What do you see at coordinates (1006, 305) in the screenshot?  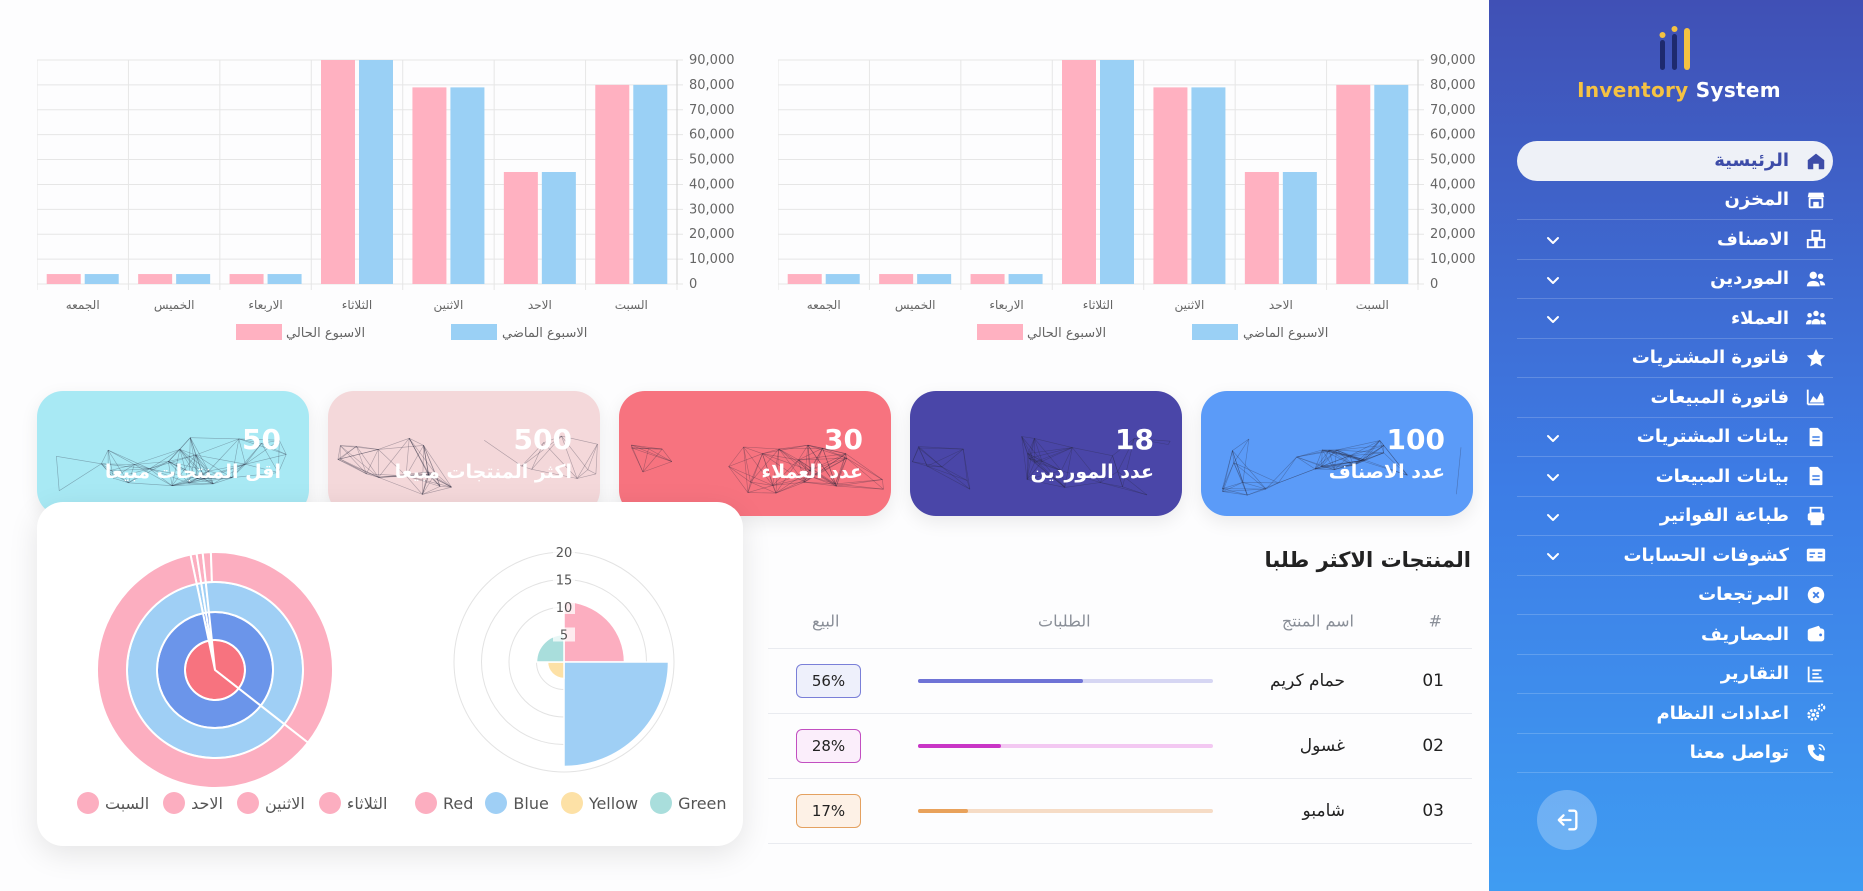 I see `x-tick-label: الاربعاء` at bounding box center [1006, 305].